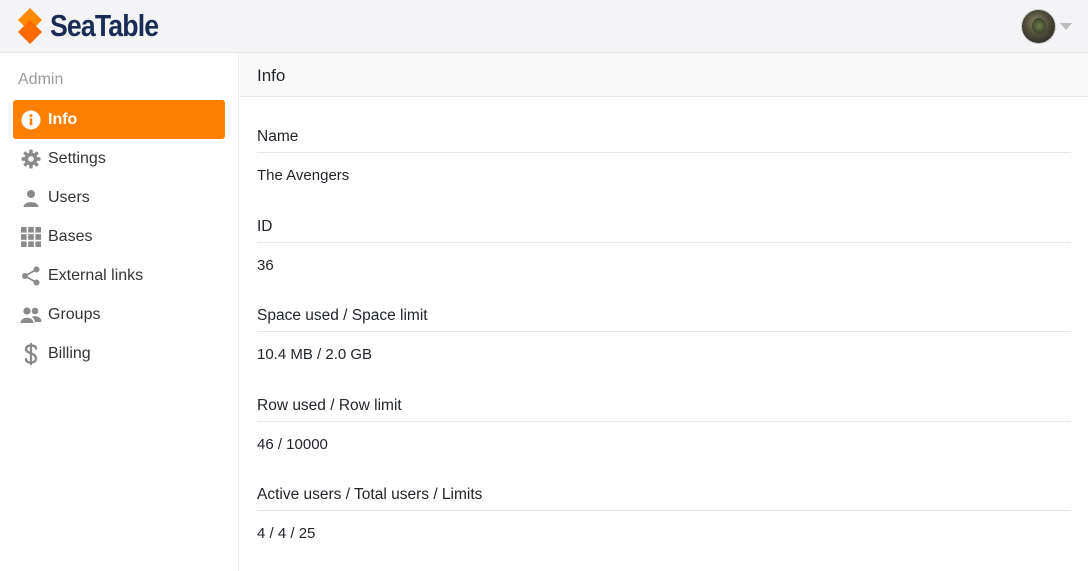  Describe the element at coordinates (104, 25) in the screenshot. I see `brand-name: SeaTable` at that location.